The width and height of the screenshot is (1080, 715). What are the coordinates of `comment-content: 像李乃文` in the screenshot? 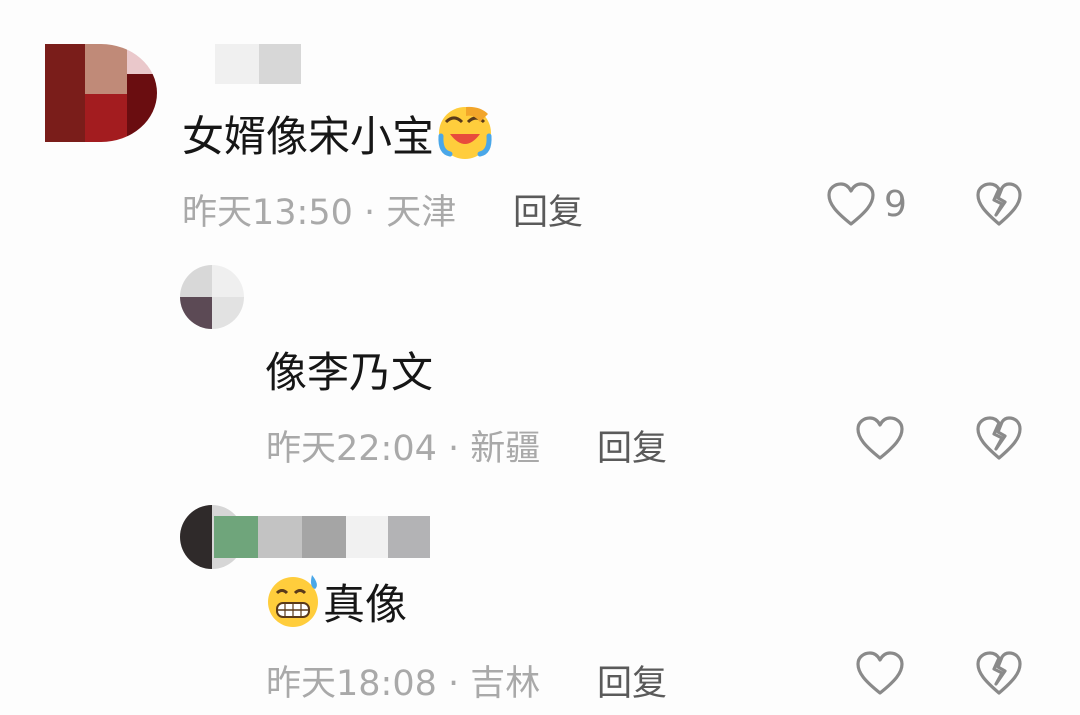 It's located at (349, 372).